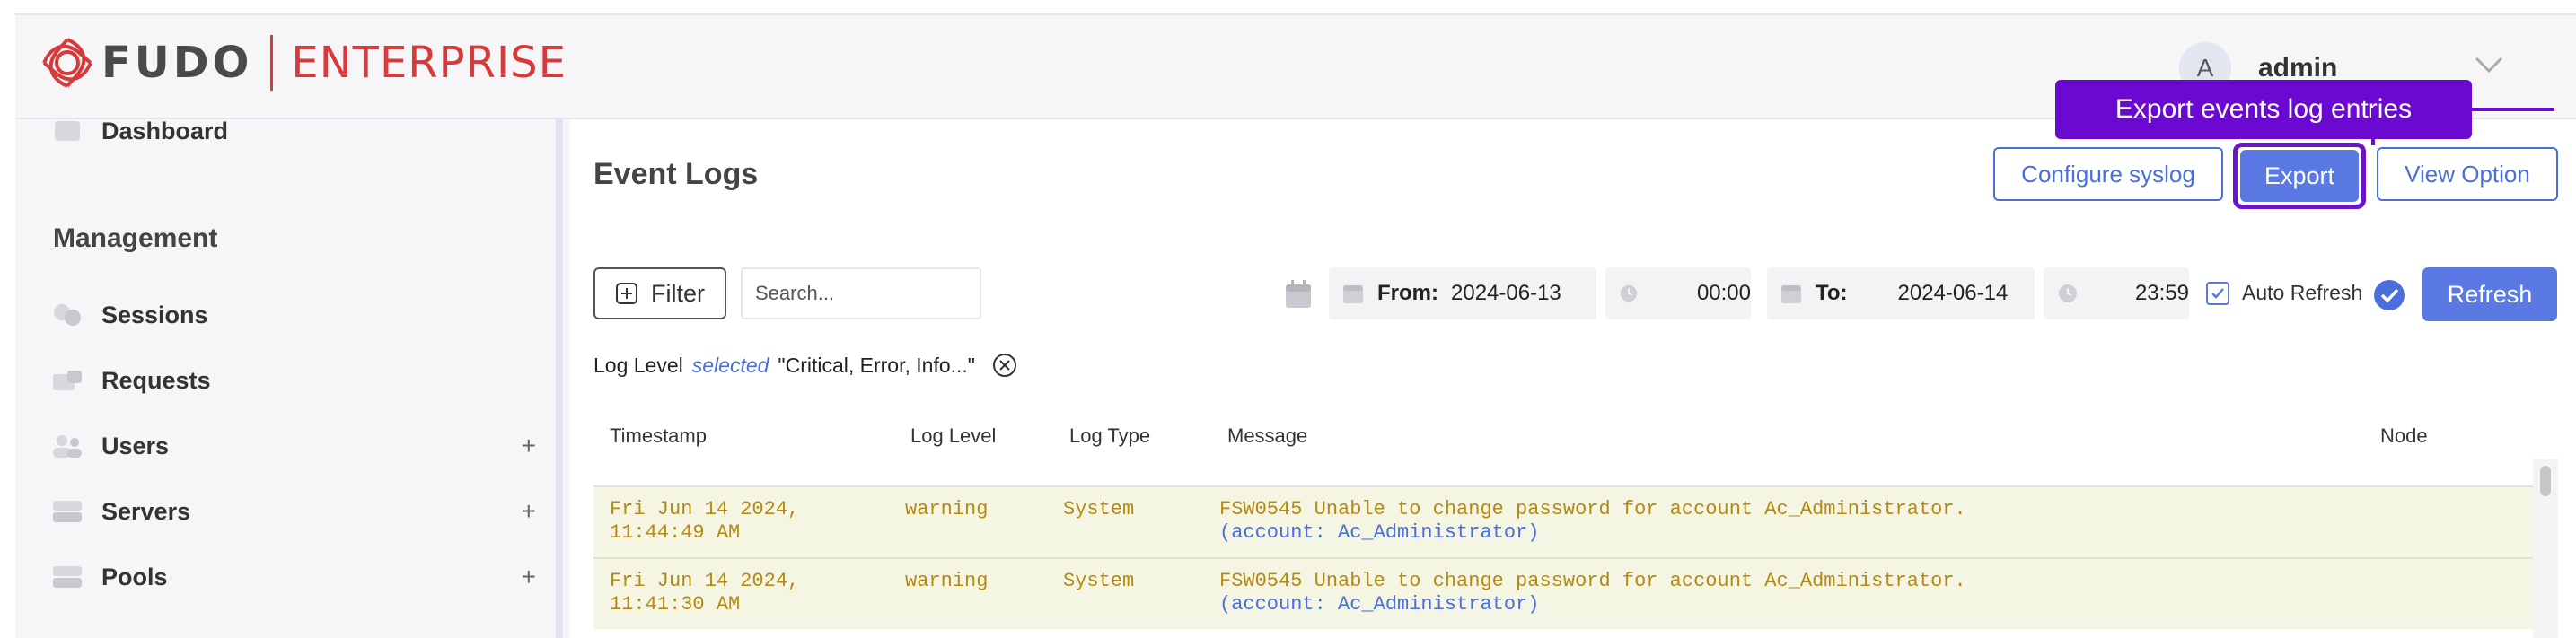 The width and height of the screenshot is (2576, 638). I want to click on sidebar-item-pools: Pools +, so click(293, 577).